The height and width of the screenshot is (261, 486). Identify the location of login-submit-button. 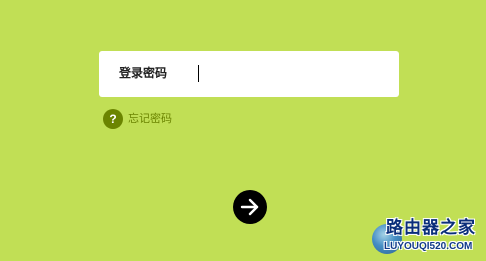
(250, 207).